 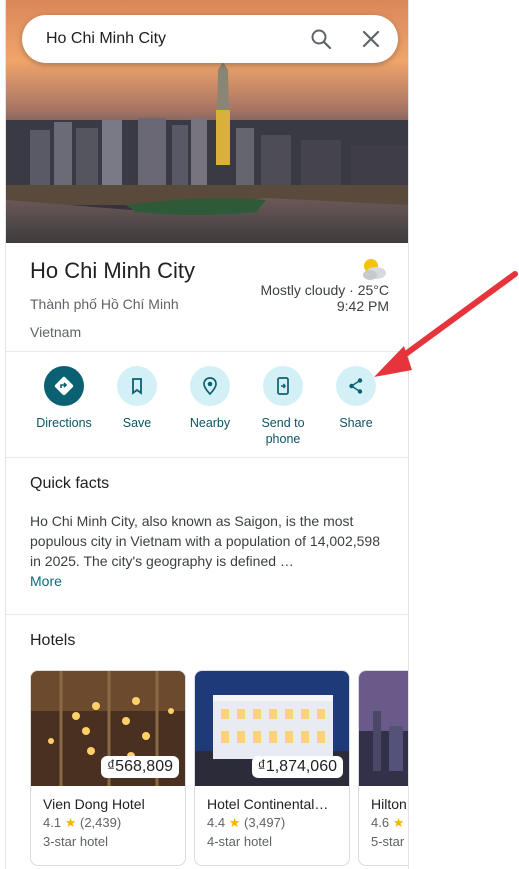 What do you see at coordinates (283, 431) in the screenshot?
I see `send-to-phone-label: Send to phone` at bounding box center [283, 431].